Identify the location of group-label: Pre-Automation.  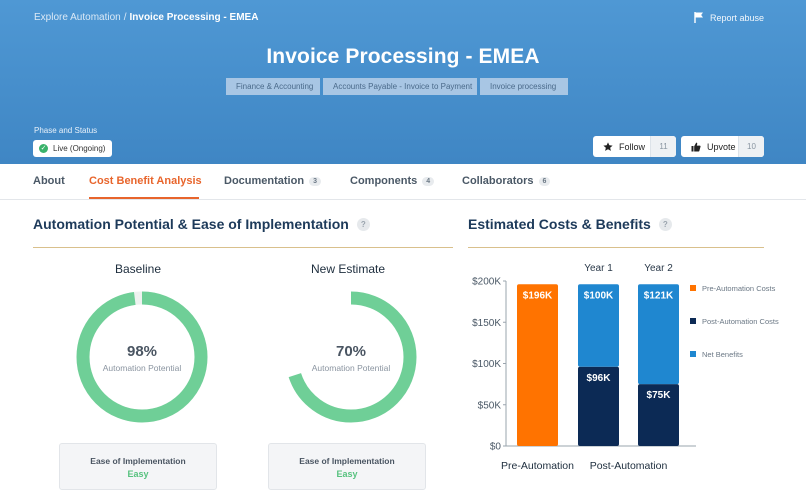
(537, 466).